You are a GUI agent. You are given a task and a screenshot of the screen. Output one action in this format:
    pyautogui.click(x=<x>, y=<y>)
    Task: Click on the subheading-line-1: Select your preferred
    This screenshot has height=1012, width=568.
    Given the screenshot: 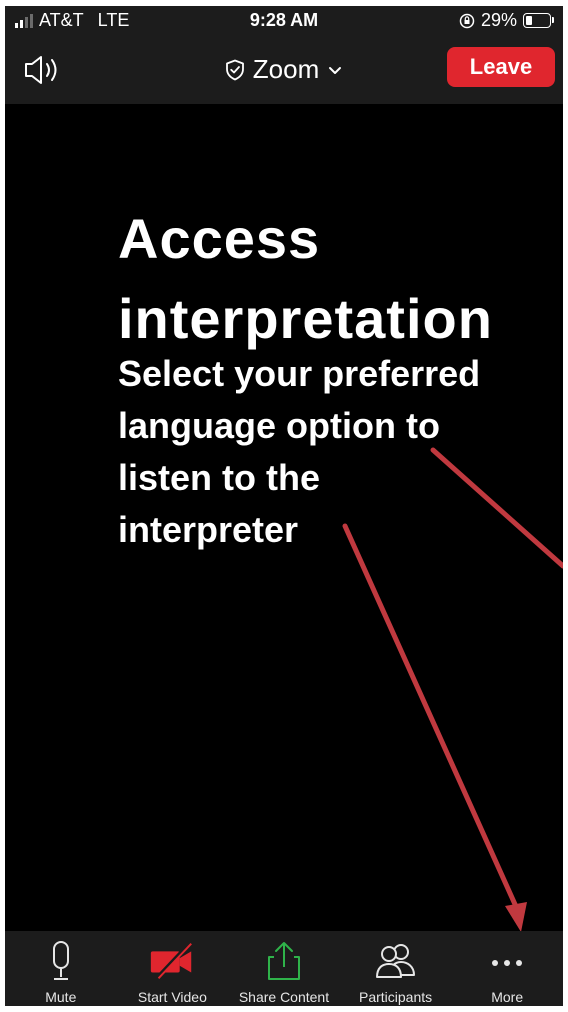 What is the action you would take?
    pyautogui.click(x=299, y=373)
    